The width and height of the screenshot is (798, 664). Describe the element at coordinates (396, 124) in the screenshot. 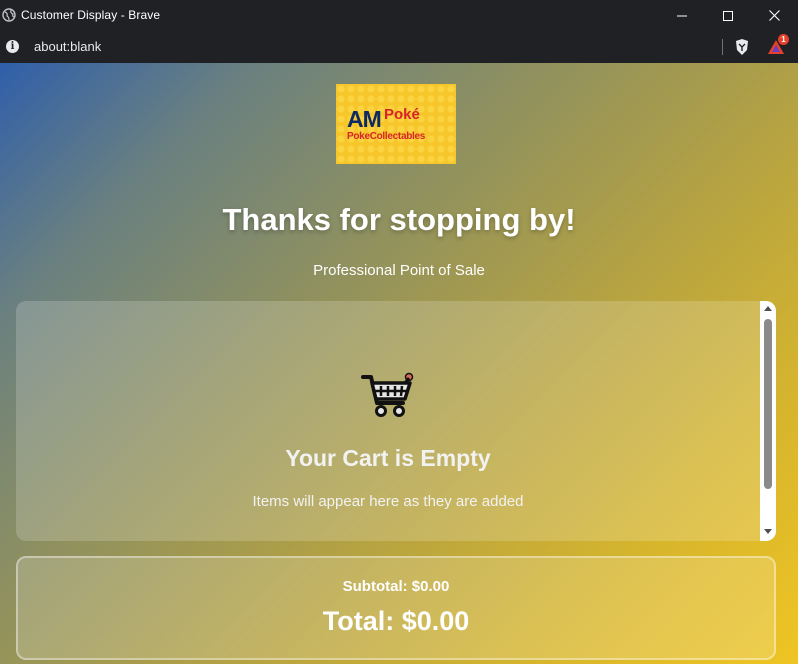

I see `store-logo: AM Poké PokeCollectables` at that location.